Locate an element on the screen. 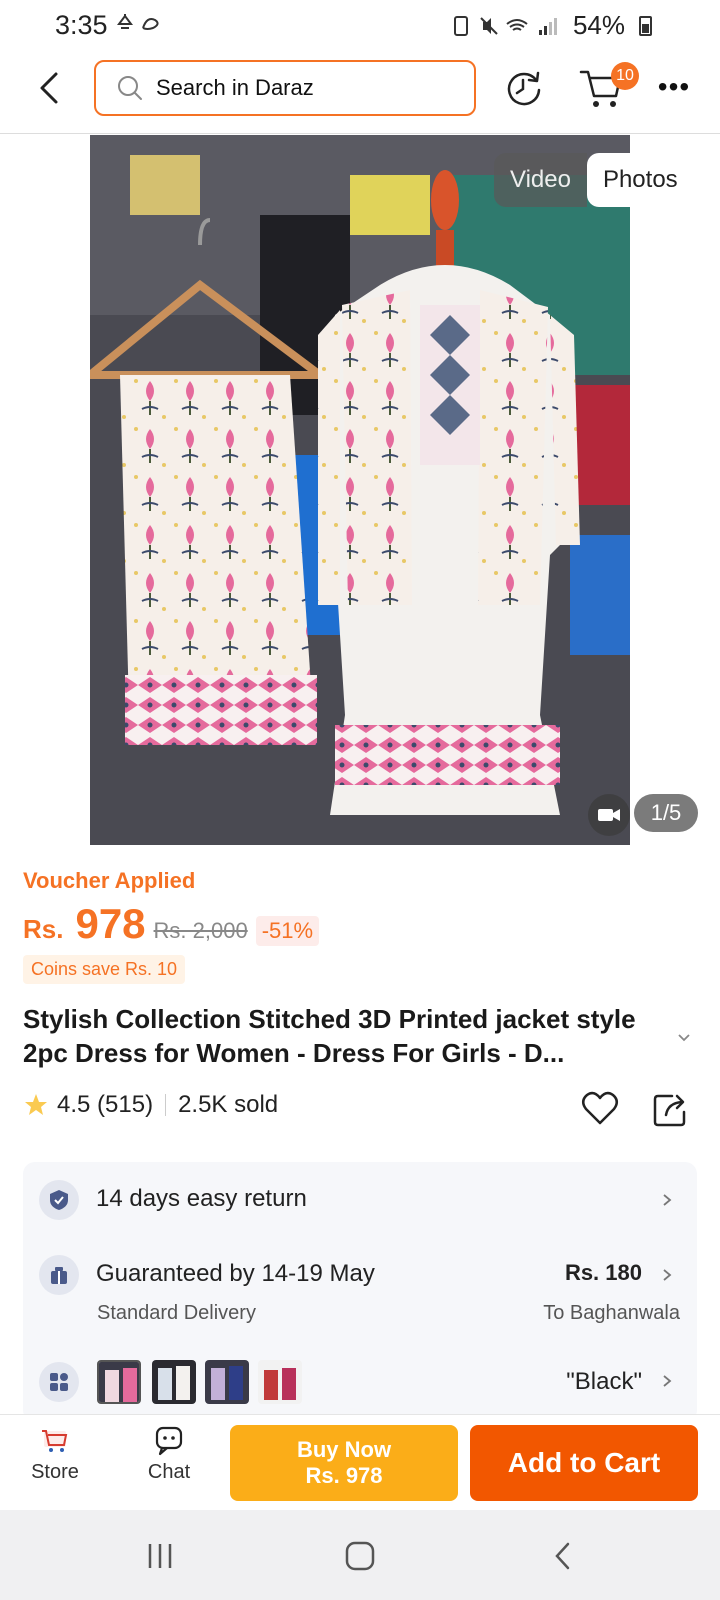  search-input: Search in Daraz is located at coordinates (285, 88).